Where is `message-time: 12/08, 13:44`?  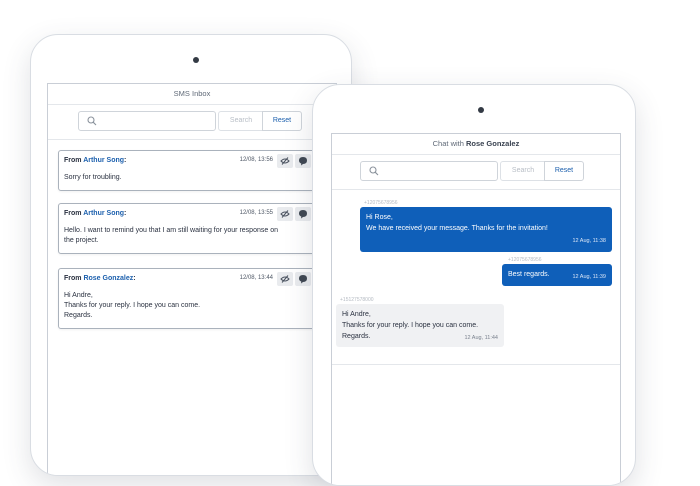
message-time: 12/08, 13:44 is located at coordinates (256, 278).